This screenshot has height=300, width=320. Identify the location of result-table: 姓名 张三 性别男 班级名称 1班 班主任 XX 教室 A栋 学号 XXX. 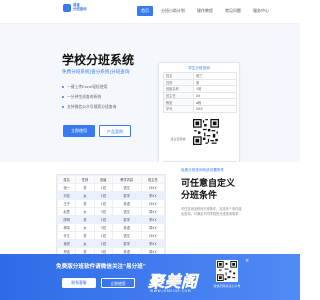
(200, 92).